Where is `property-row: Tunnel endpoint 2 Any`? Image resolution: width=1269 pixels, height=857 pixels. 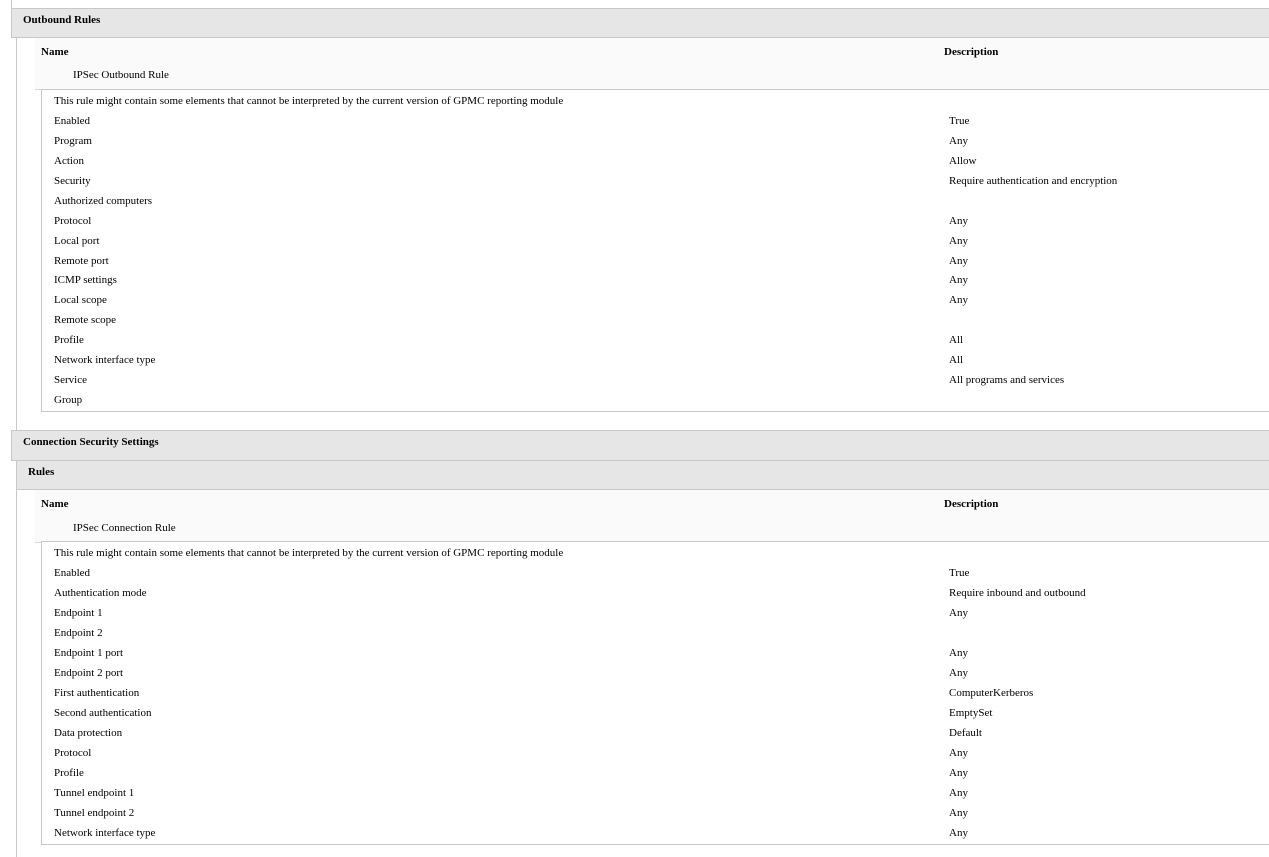 property-row: Tunnel endpoint 2 Any is located at coordinates (655, 817).